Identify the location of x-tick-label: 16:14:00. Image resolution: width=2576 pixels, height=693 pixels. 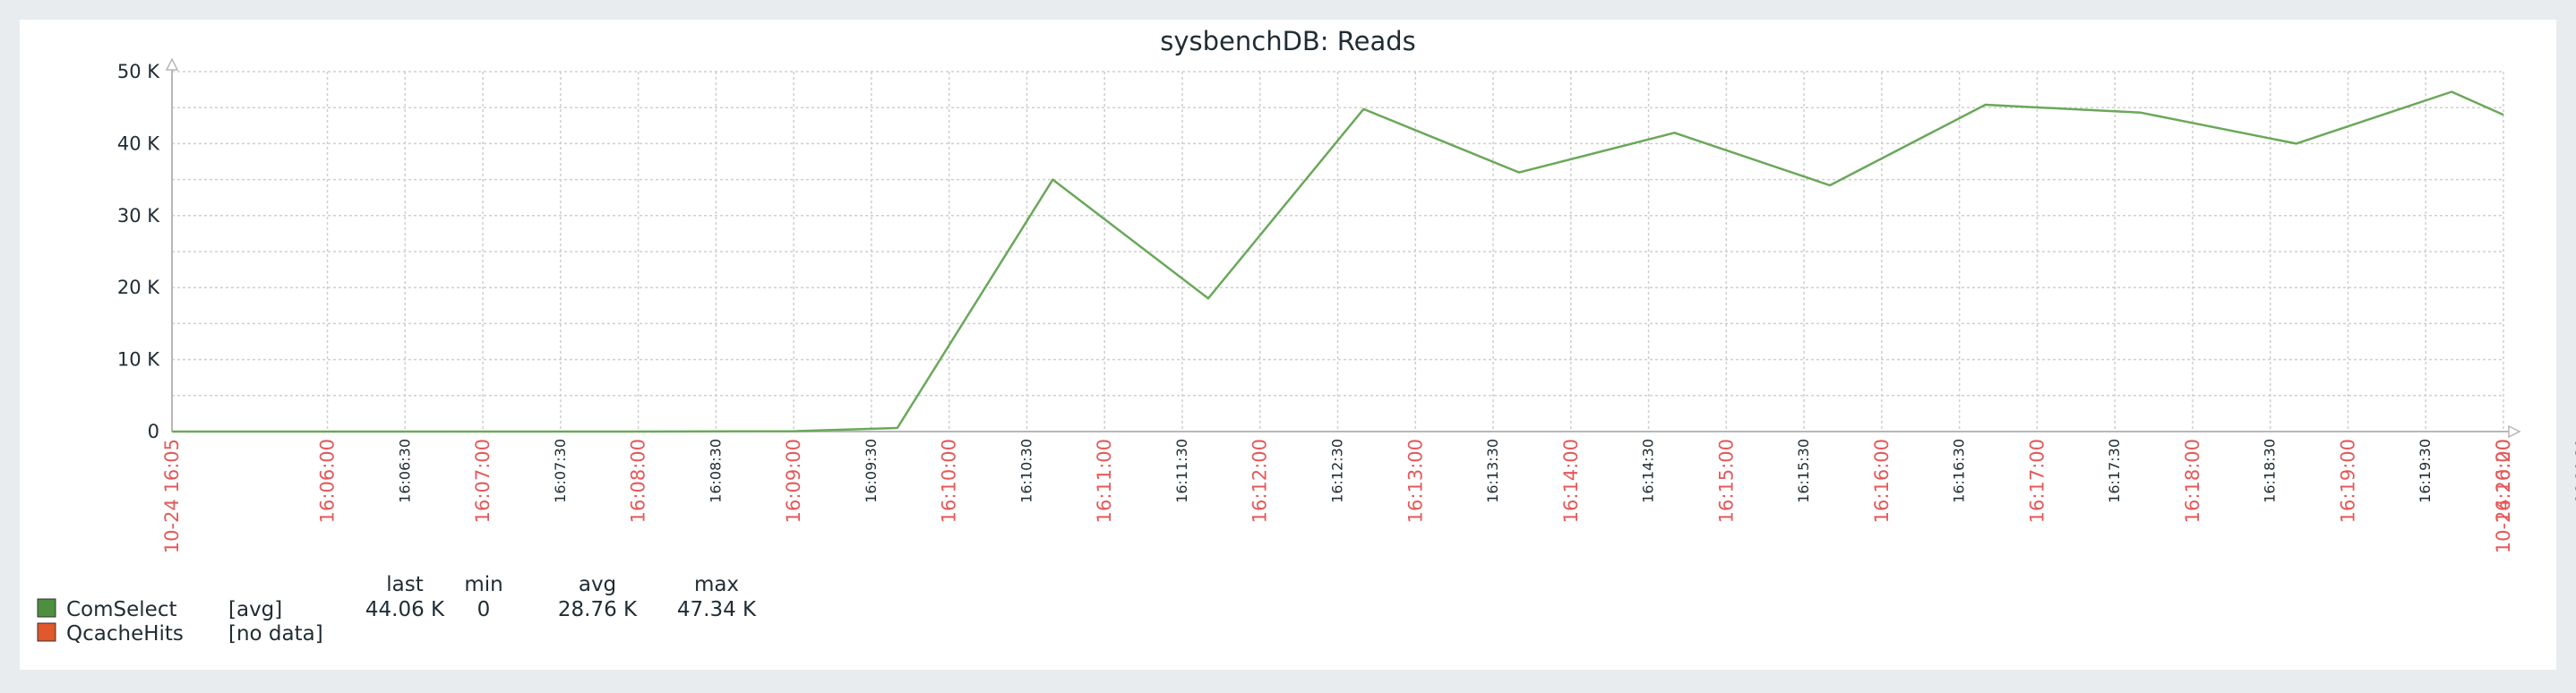
(1571, 481).